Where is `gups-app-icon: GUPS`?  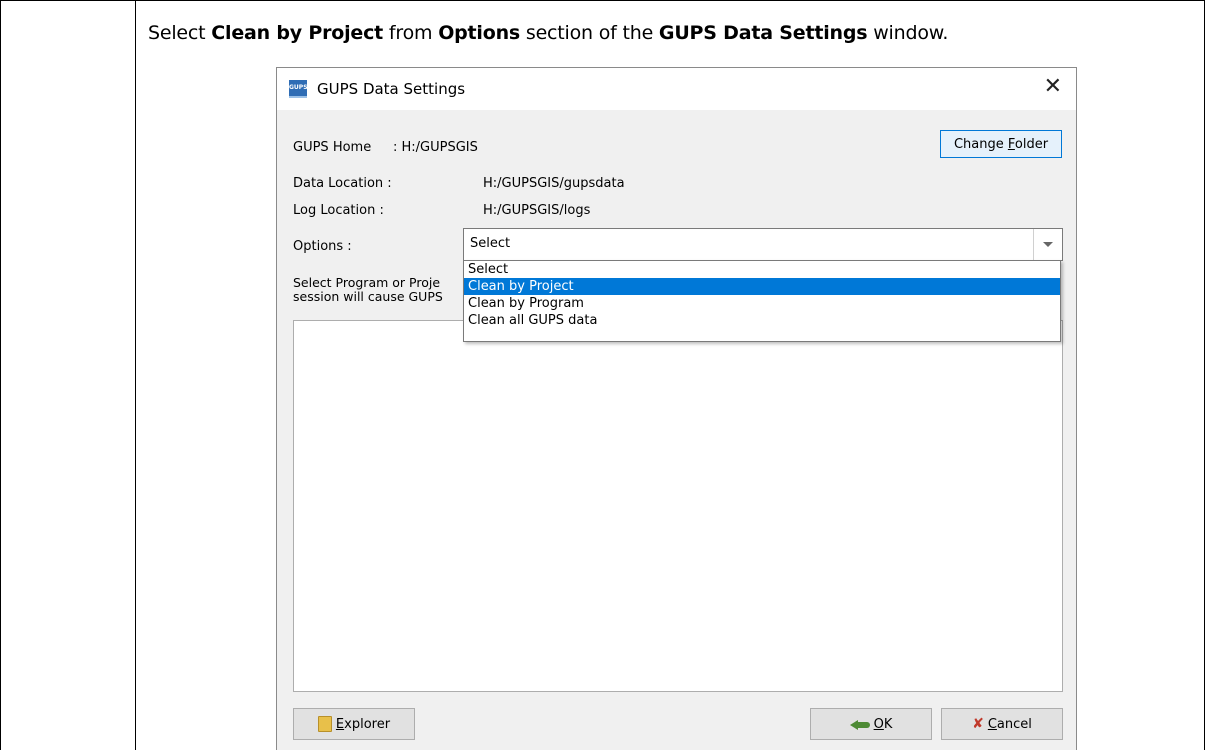
gups-app-icon: GUPS is located at coordinates (298, 89).